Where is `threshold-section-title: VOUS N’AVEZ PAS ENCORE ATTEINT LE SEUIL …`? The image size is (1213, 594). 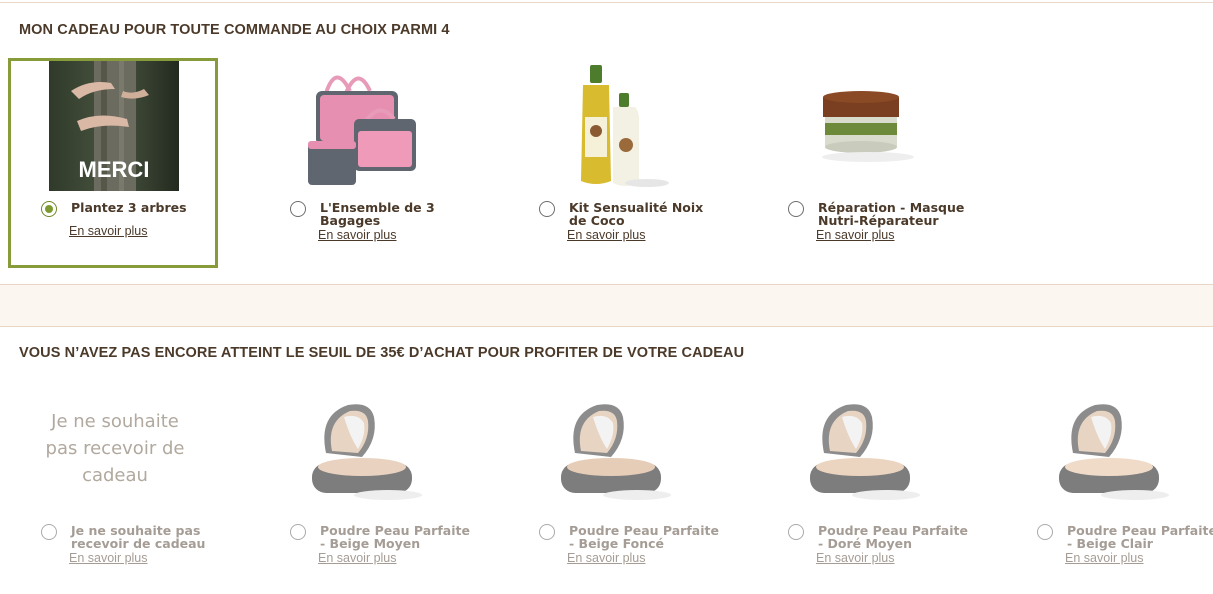
threshold-section-title: VOUS N’AVEZ PAS ENCORE ATTEINT LE SEUIL … is located at coordinates (382, 353).